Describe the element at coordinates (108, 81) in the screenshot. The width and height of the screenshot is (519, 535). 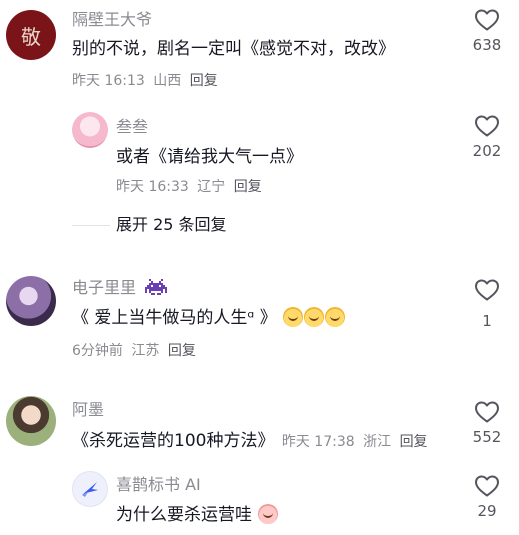
I see `comment-time: 昨天 16:13` at that location.